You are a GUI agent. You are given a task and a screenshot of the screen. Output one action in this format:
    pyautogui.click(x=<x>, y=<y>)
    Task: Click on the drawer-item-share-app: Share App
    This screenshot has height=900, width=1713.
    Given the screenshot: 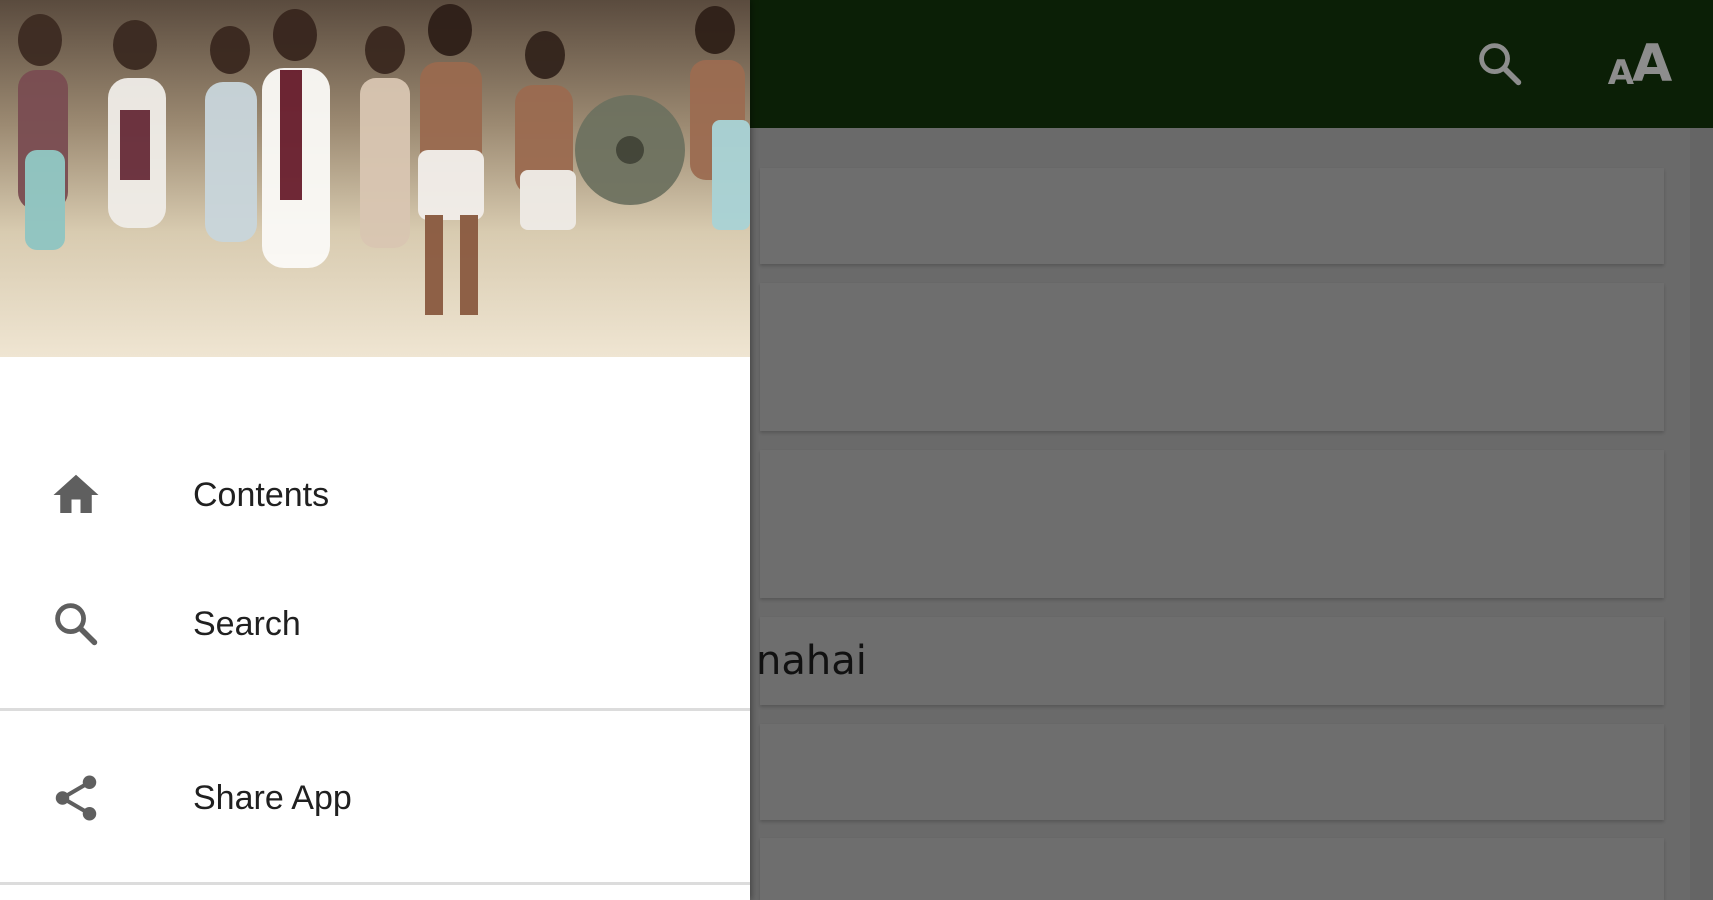 What is the action you would take?
    pyautogui.click(x=375, y=798)
    